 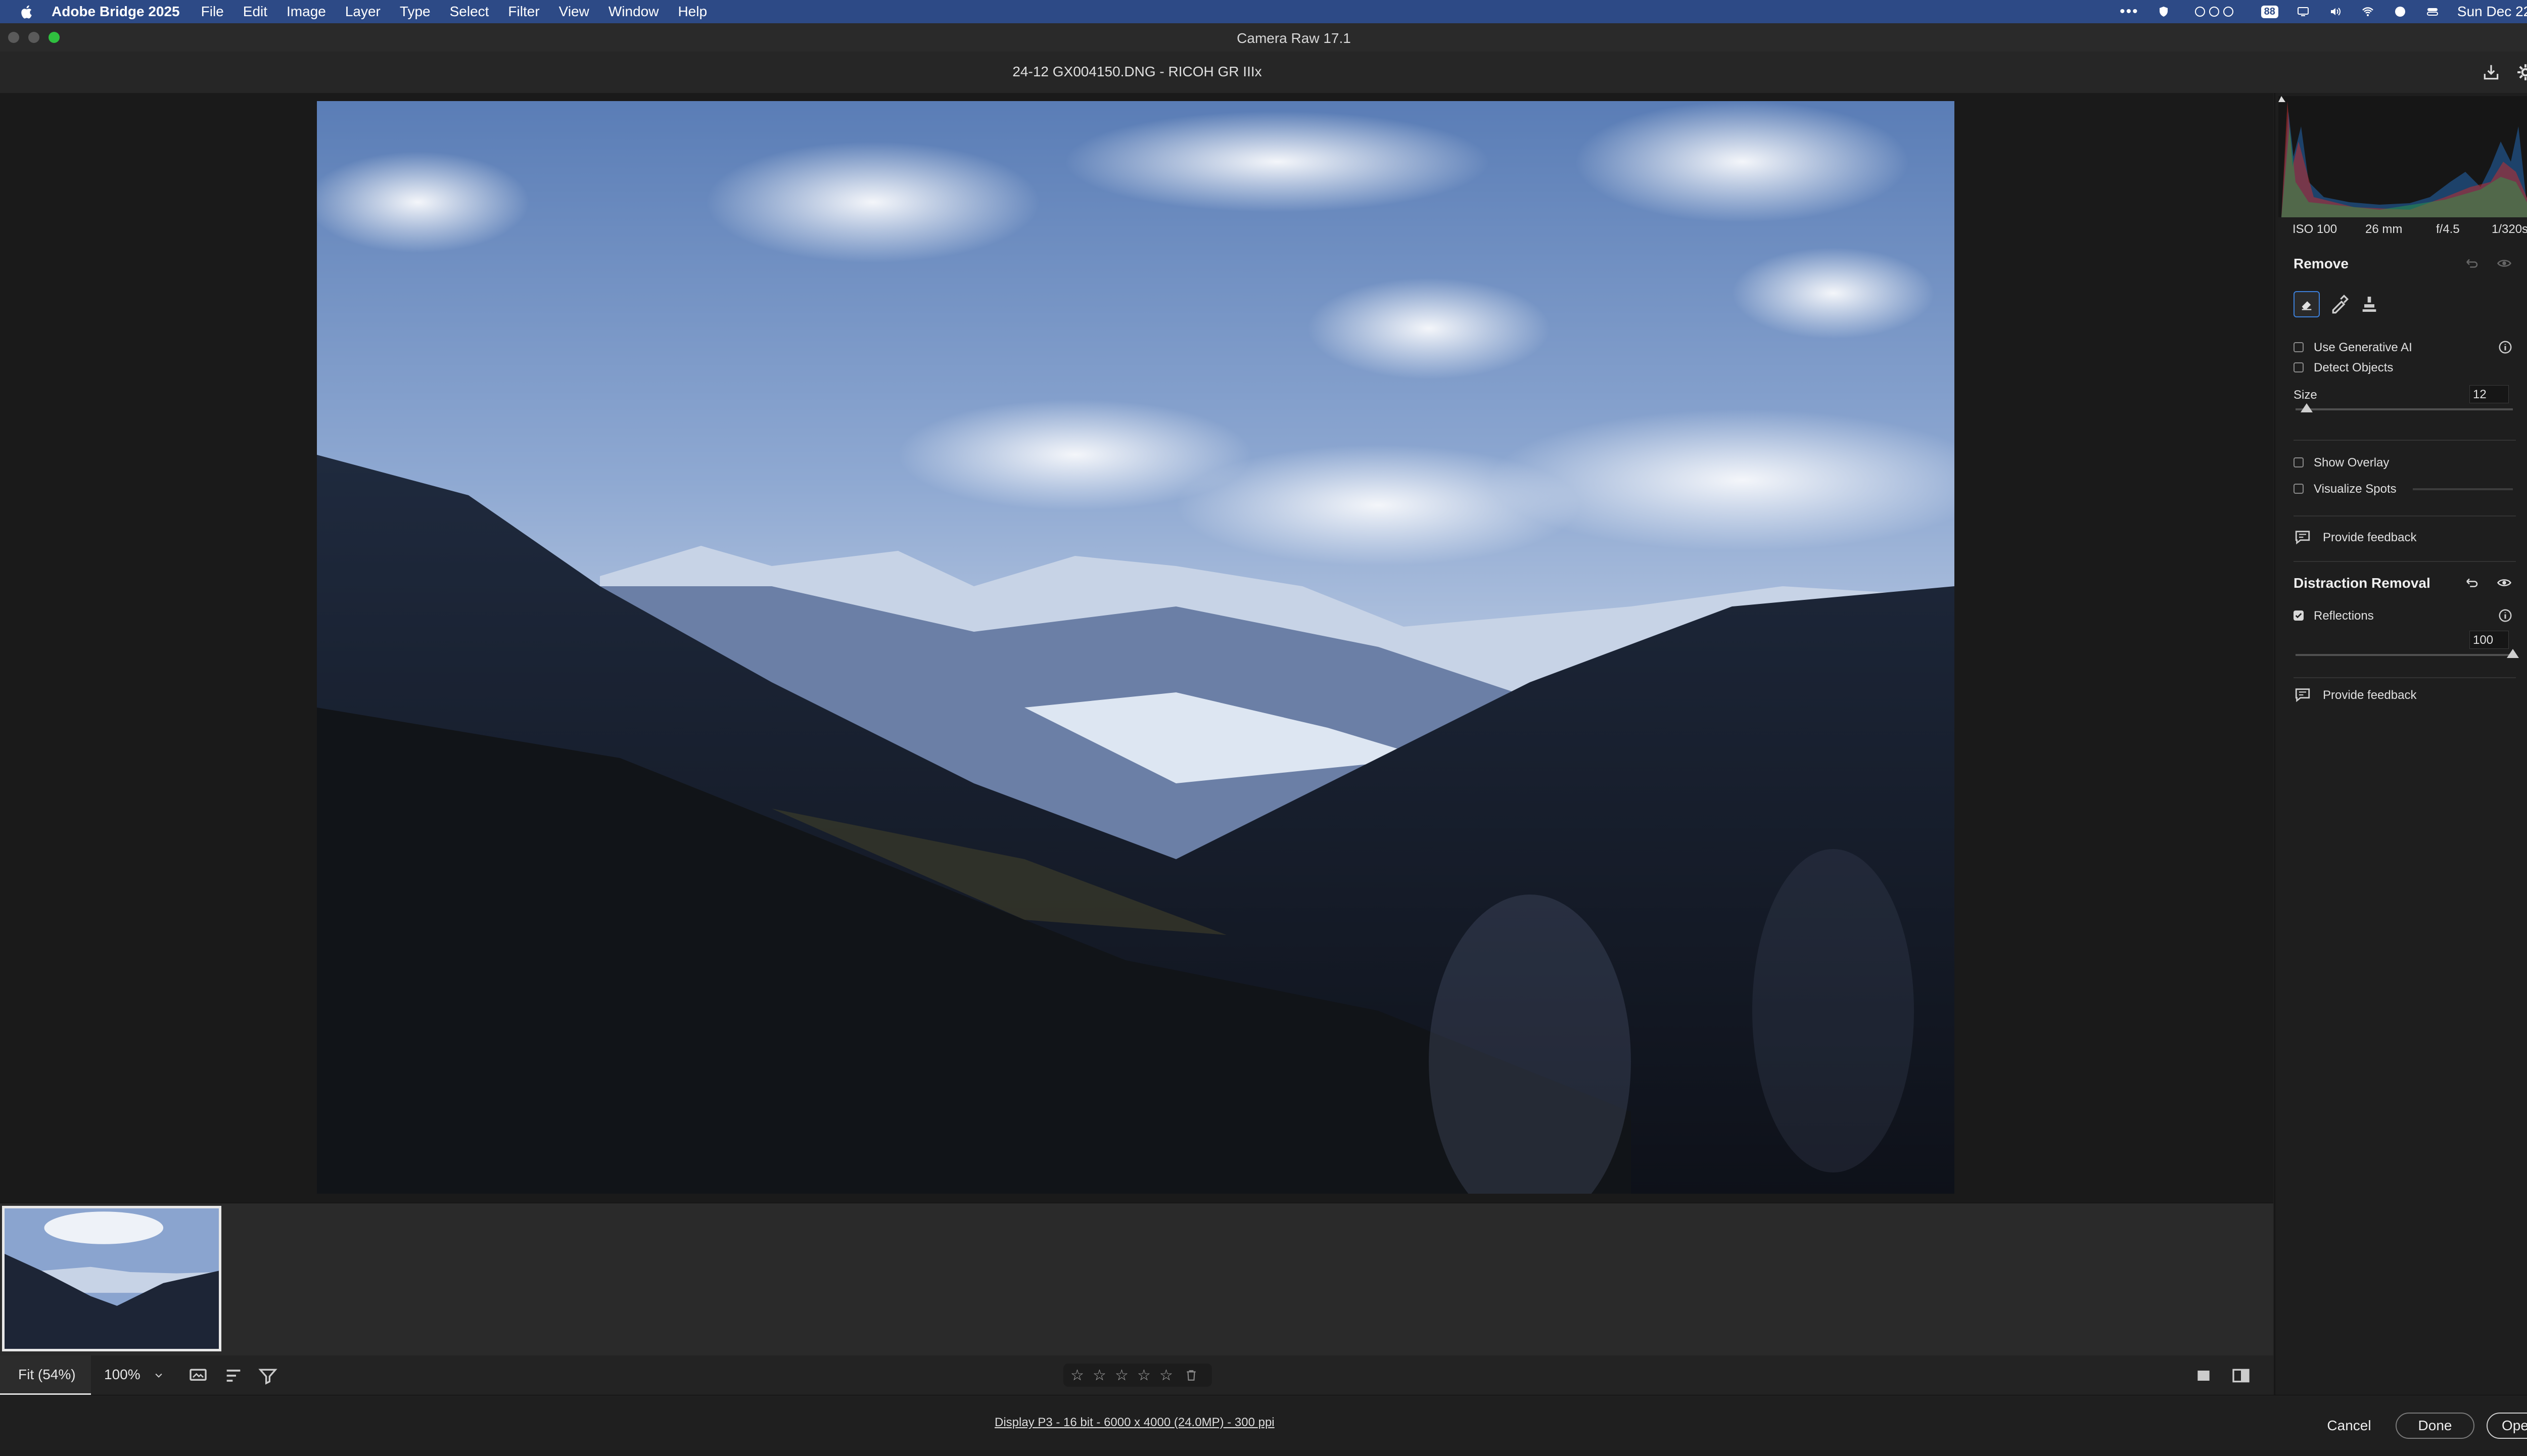 What do you see at coordinates (1166, 1375) in the screenshot?
I see `star-5-icon: ☆` at bounding box center [1166, 1375].